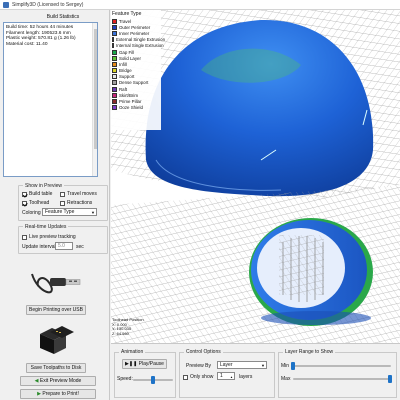 This screenshot has height=400, width=400. Describe the element at coordinates (56, 310) in the screenshot. I see `begin-printing-usb-button: Begin Printing over USB` at that location.